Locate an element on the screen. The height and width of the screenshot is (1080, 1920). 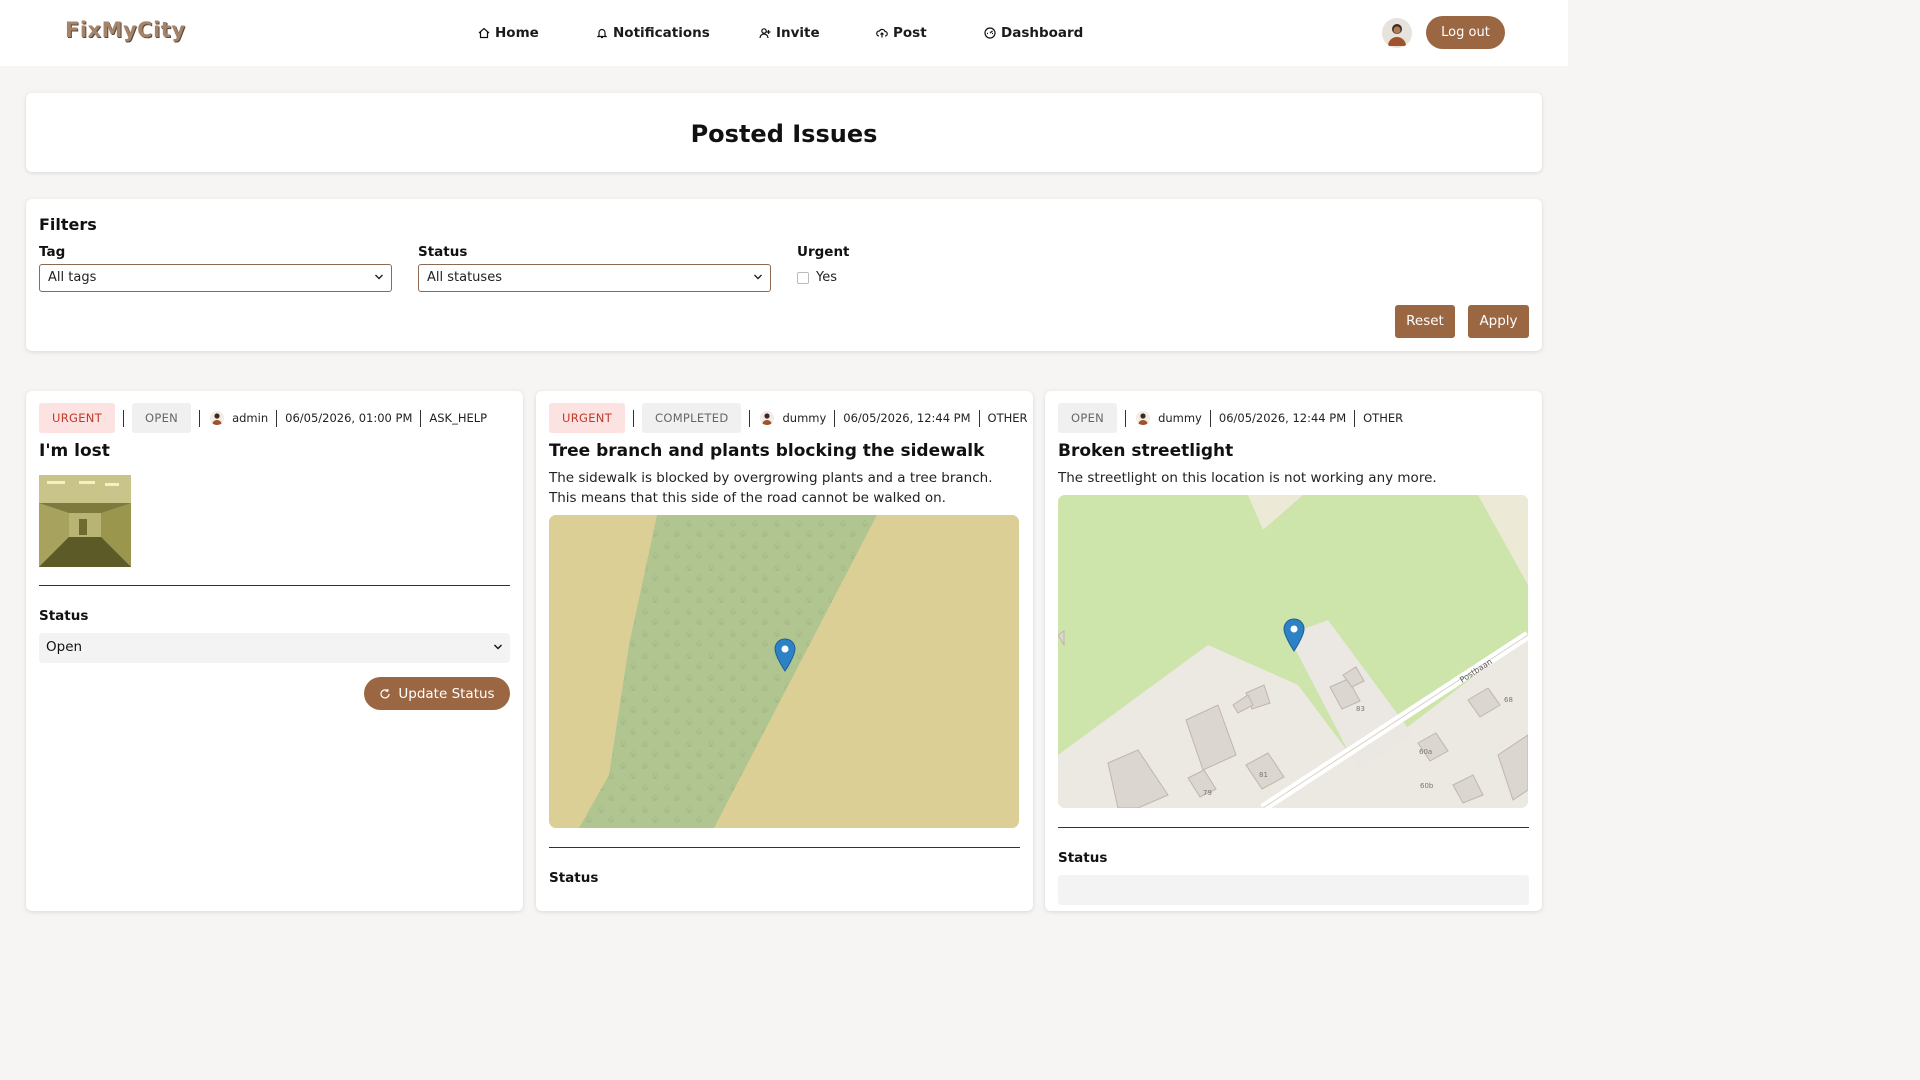
urgent-filter-label: Urgent is located at coordinates (823, 252).